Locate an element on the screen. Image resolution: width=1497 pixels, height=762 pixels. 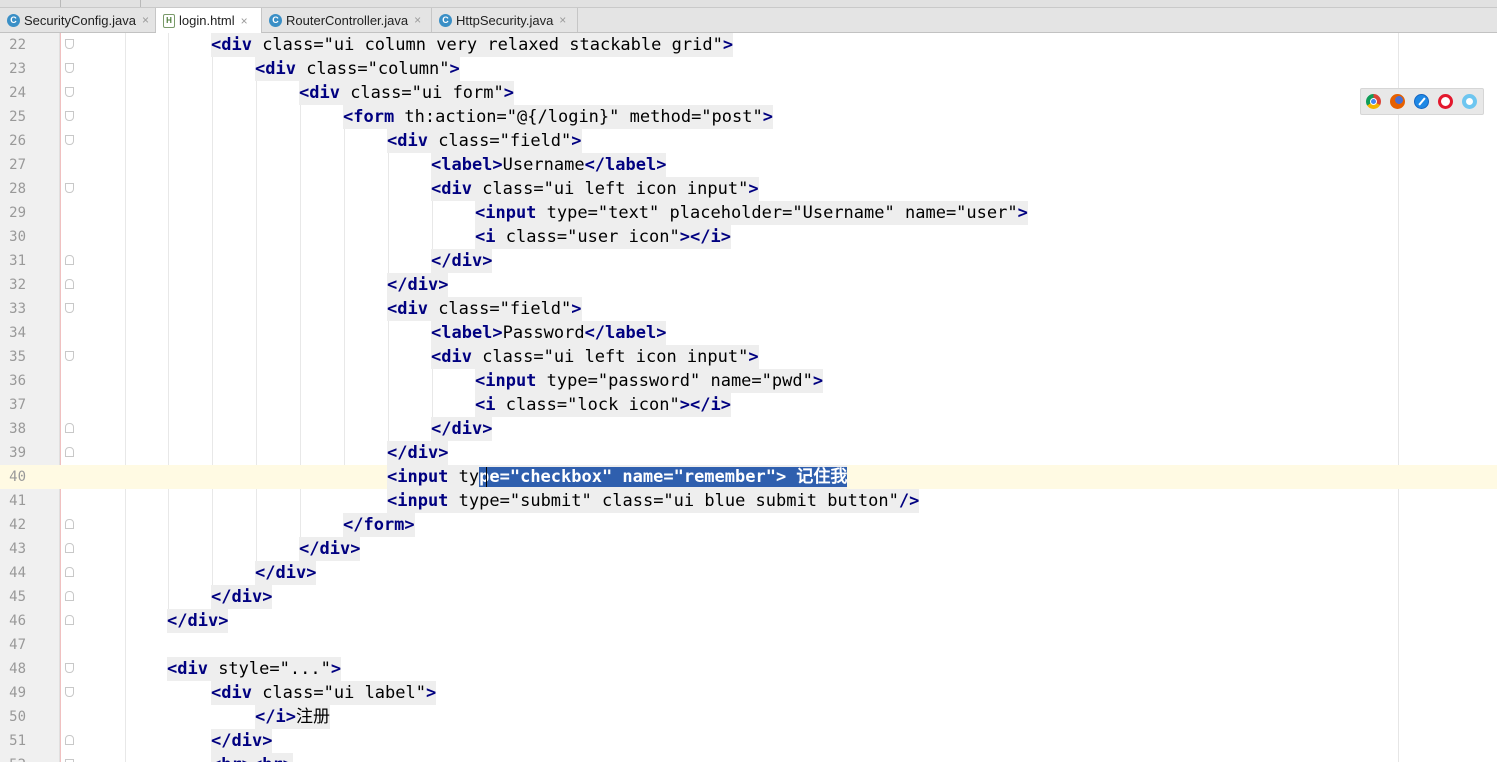
html-file-icon: H is located at coordinates (169, 20).